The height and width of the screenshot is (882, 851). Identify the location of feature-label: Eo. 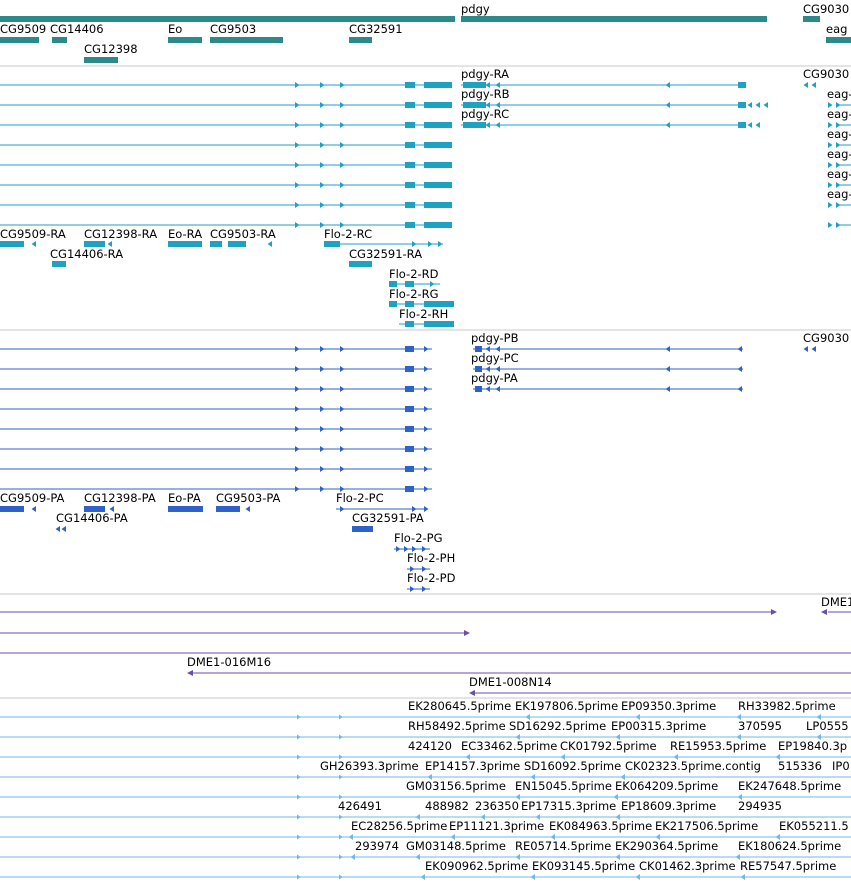
(175, 29).